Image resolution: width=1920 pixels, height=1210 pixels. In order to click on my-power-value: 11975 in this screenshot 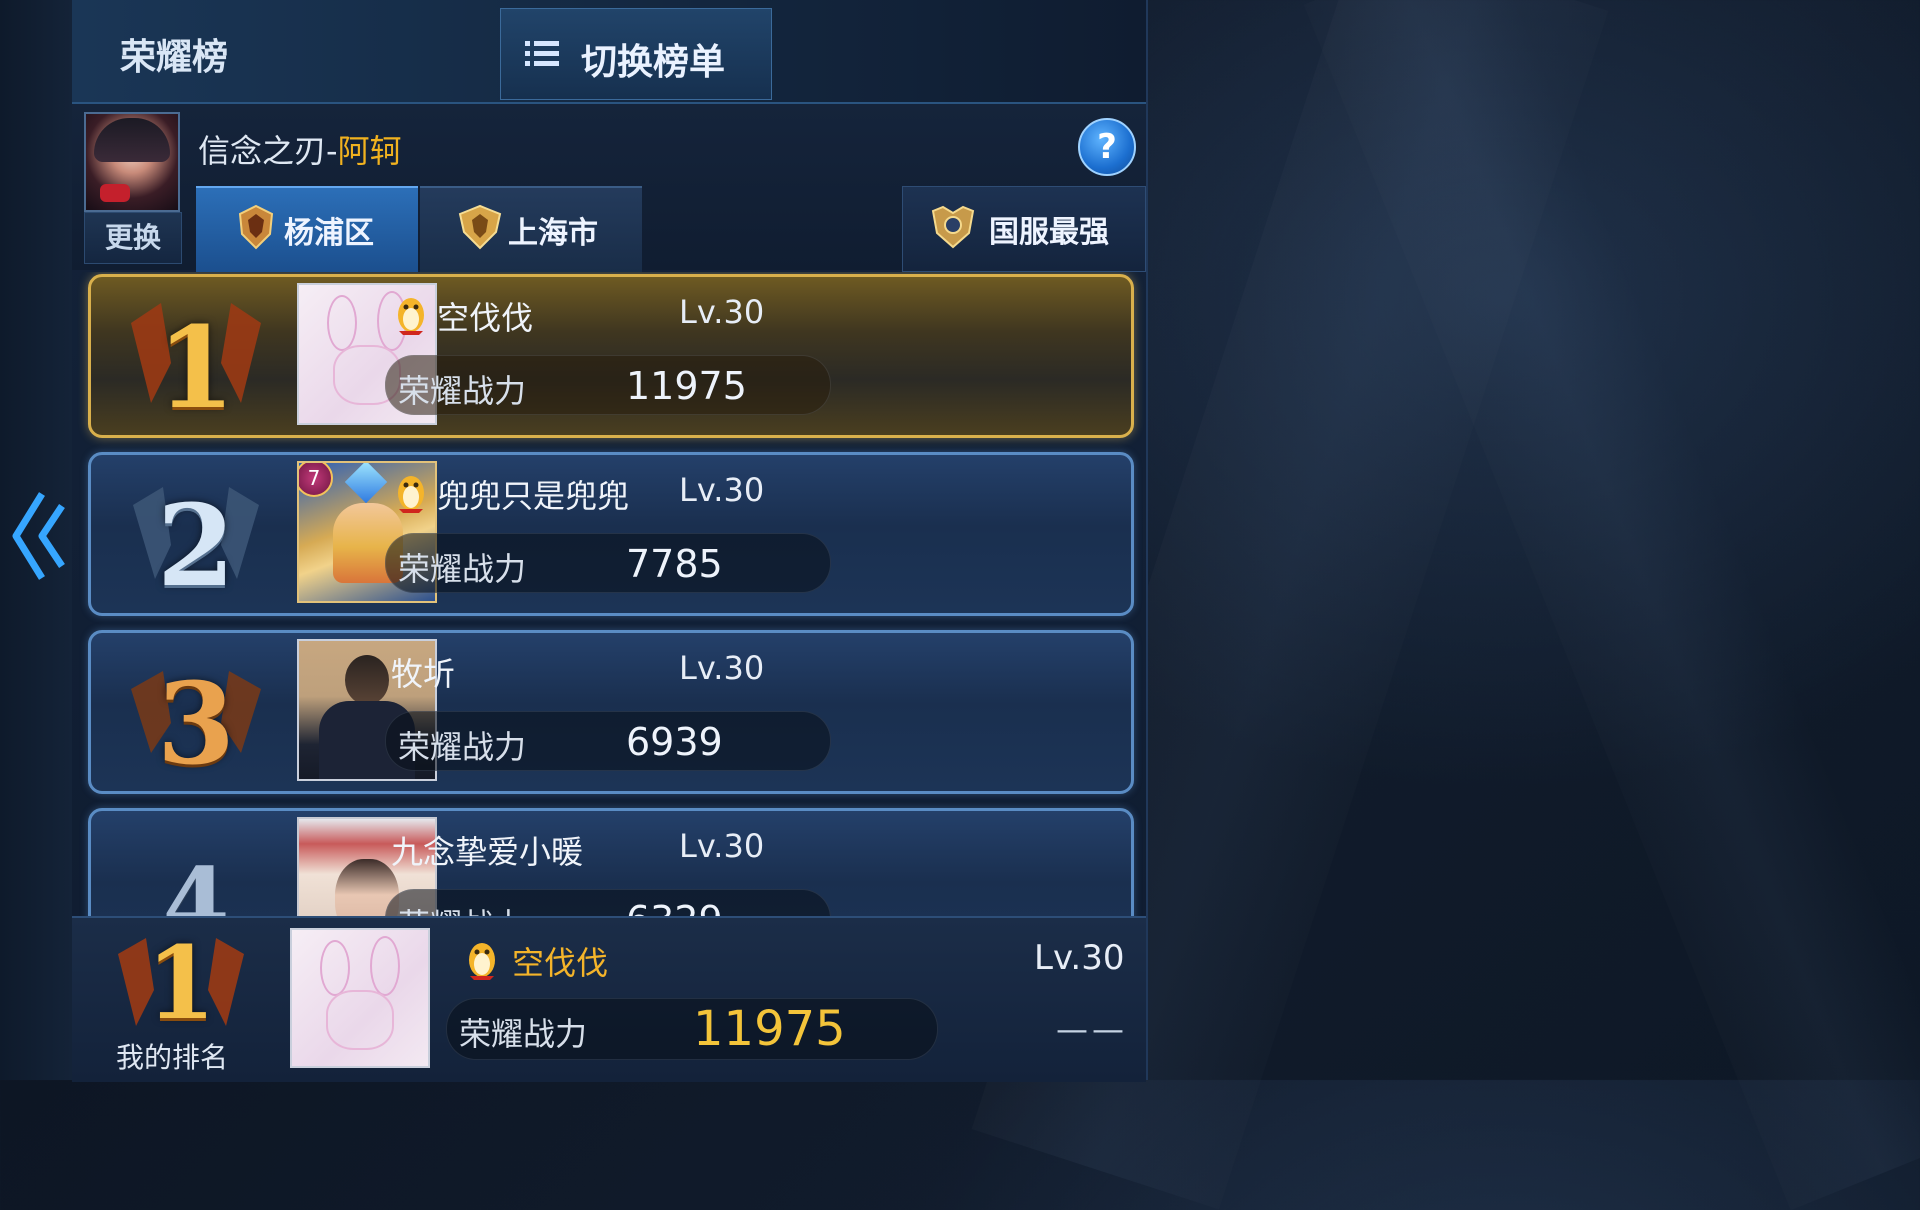, I will do `click(769, 1029)`.